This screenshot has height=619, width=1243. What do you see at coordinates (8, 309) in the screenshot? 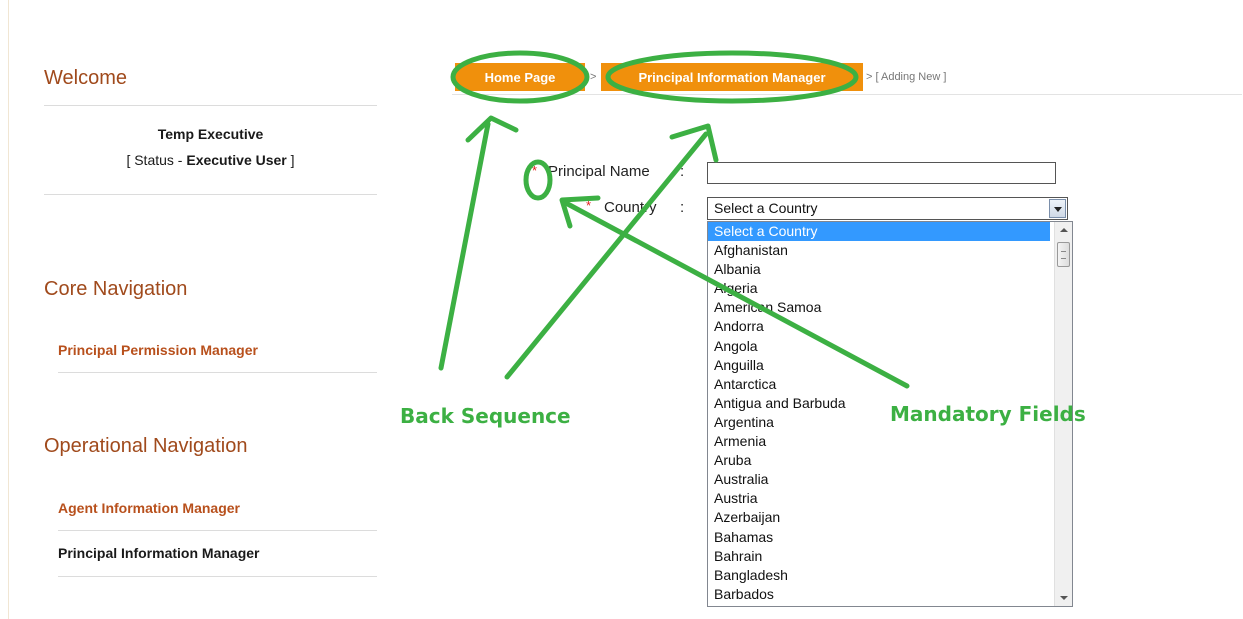
I see `page-left-border` at bounding box center [8, 309].